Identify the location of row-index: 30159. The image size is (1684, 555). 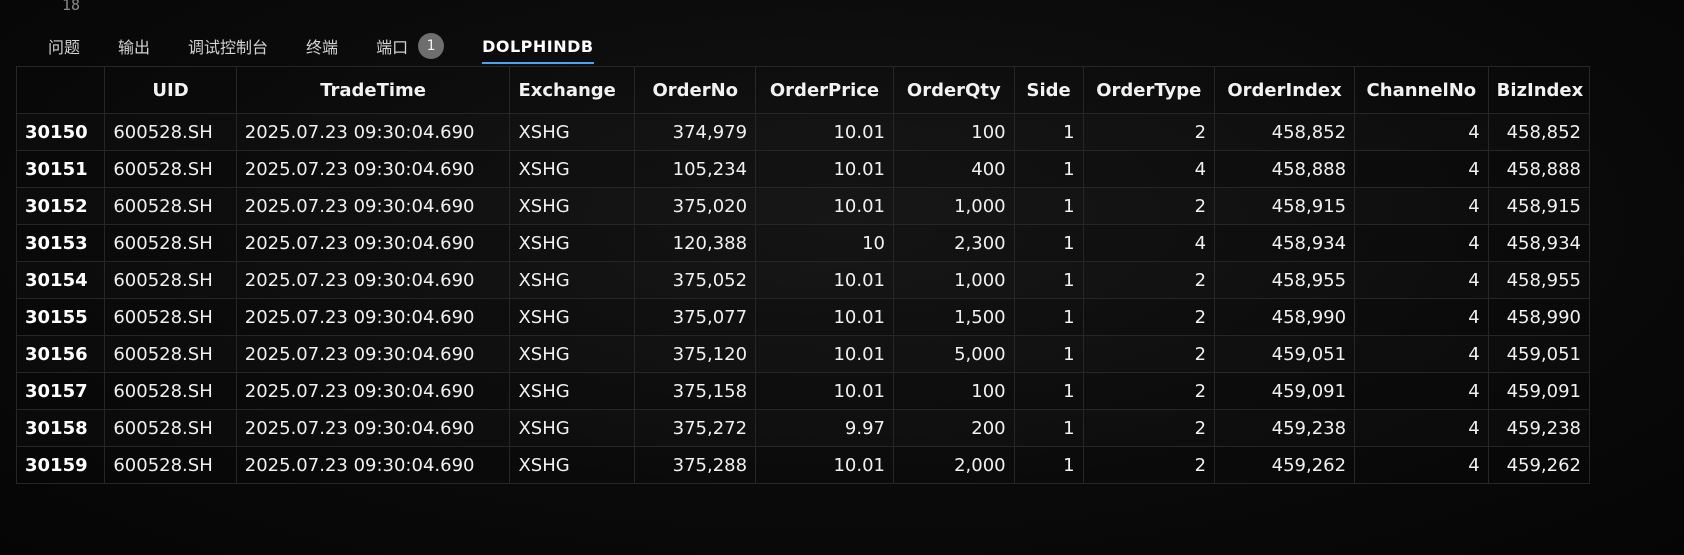
(60, 465).